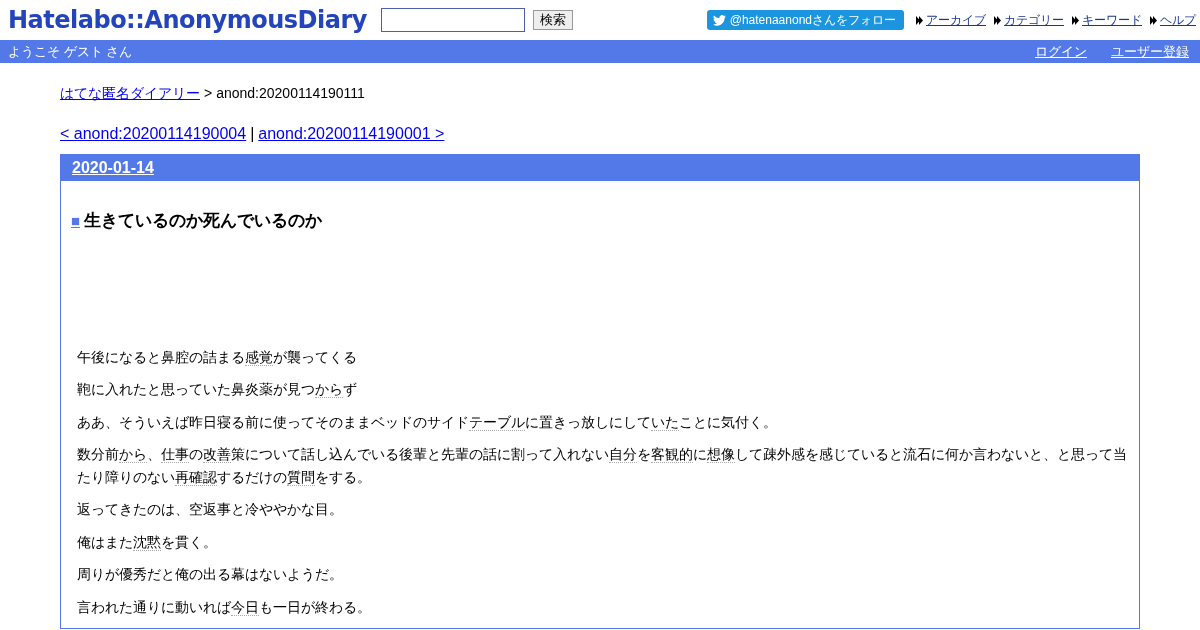  I want to click on paragraph: 言われた通りに動いれば今日 も一日が終わる。, so click(224, 607).